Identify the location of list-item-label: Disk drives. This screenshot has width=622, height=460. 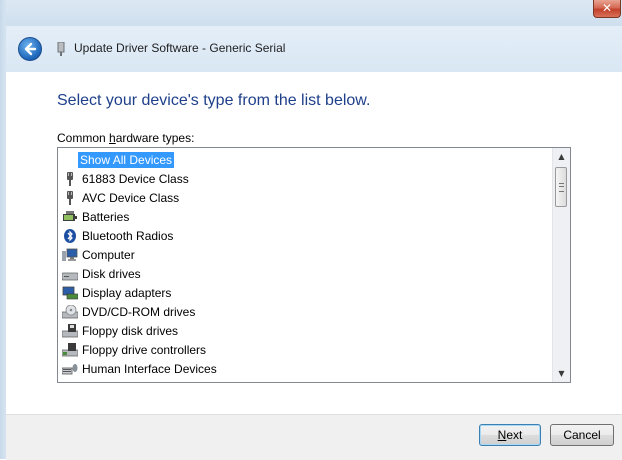
(111, 273).